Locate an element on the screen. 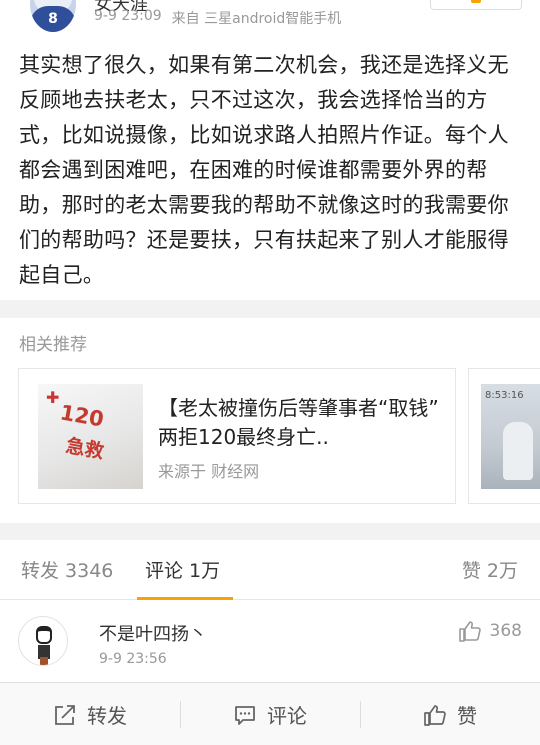 This screenshot has height=745, width=540. thumb-person is located at coordinates (518, 451).